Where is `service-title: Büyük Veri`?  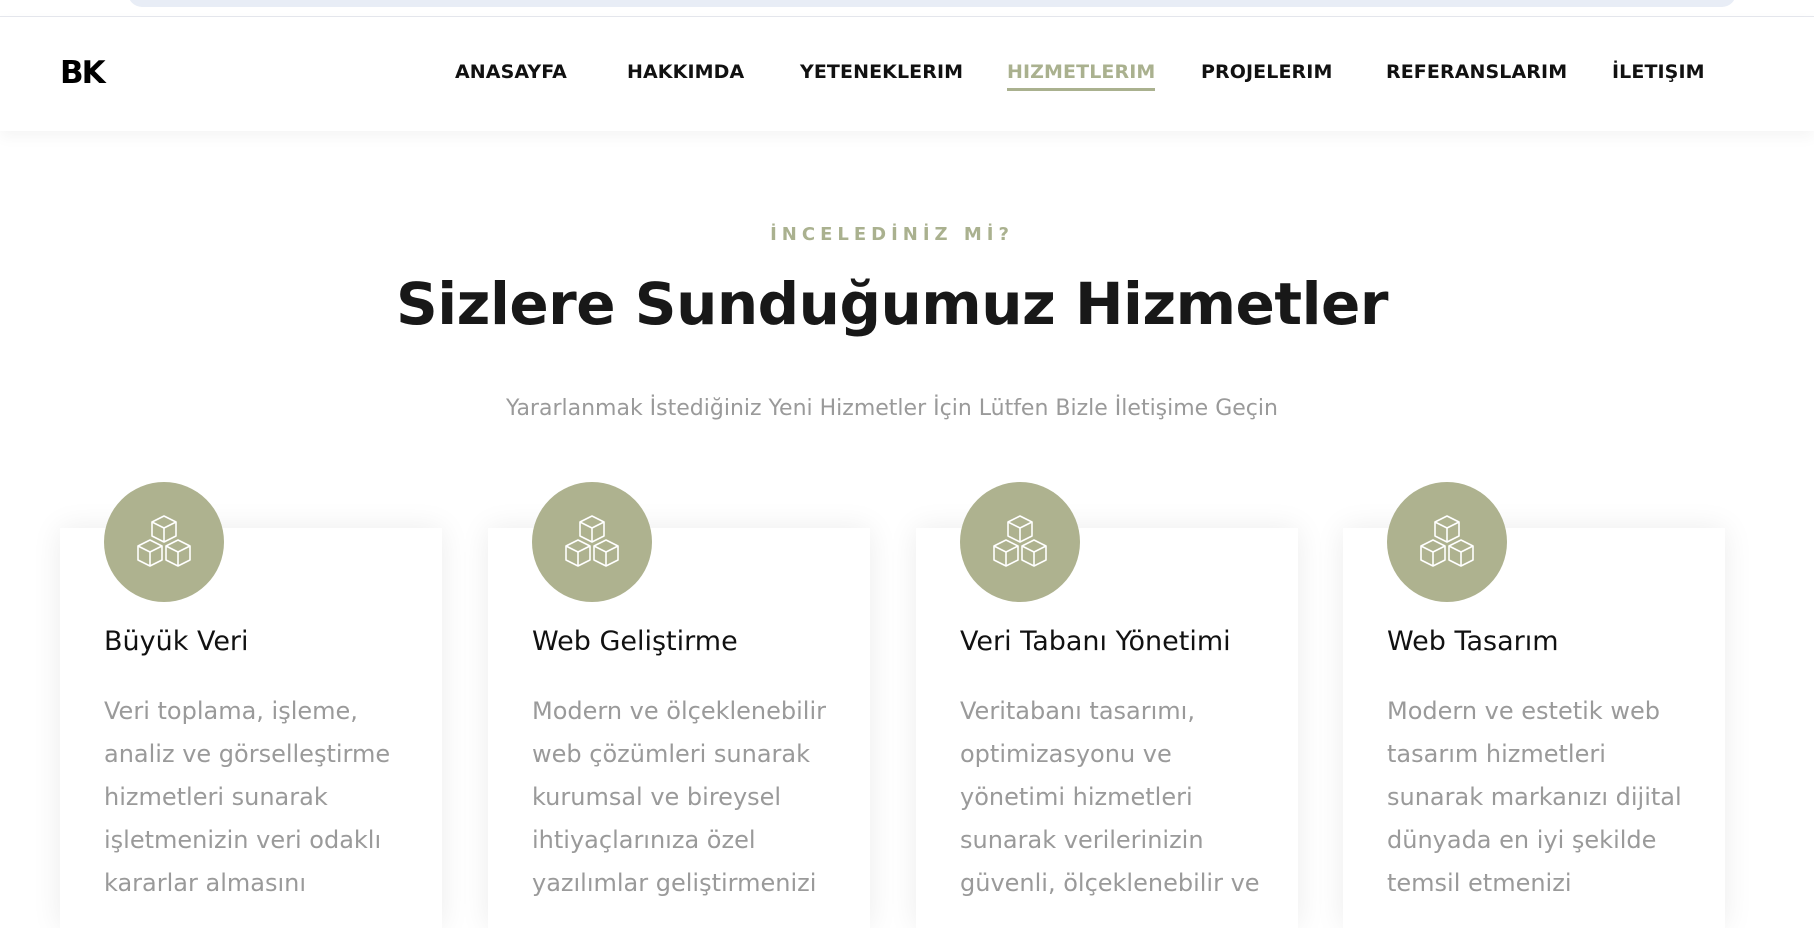 service-title: Büyük Veri is located at coordinates (176, 641).